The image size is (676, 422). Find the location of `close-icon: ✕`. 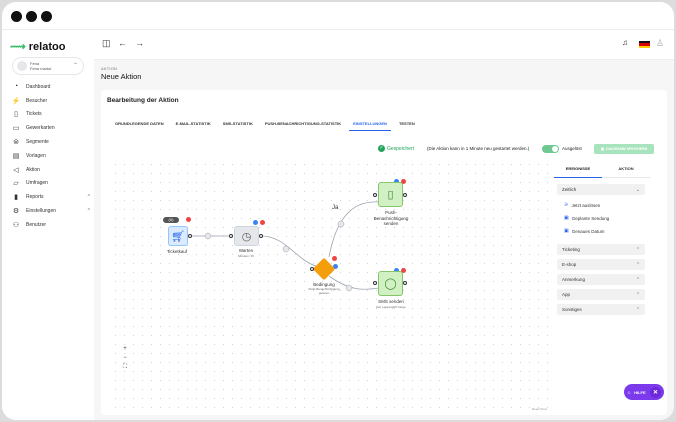

close-icon: ✕ is located at coordinates (655, 392).